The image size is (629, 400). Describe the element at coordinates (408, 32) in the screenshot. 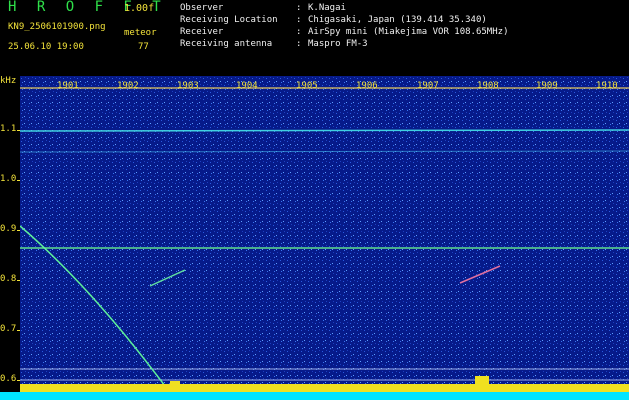

I see `info-value-receiver: AirSpy mini (Miakejima VOR 108.65MHz)` at that location.